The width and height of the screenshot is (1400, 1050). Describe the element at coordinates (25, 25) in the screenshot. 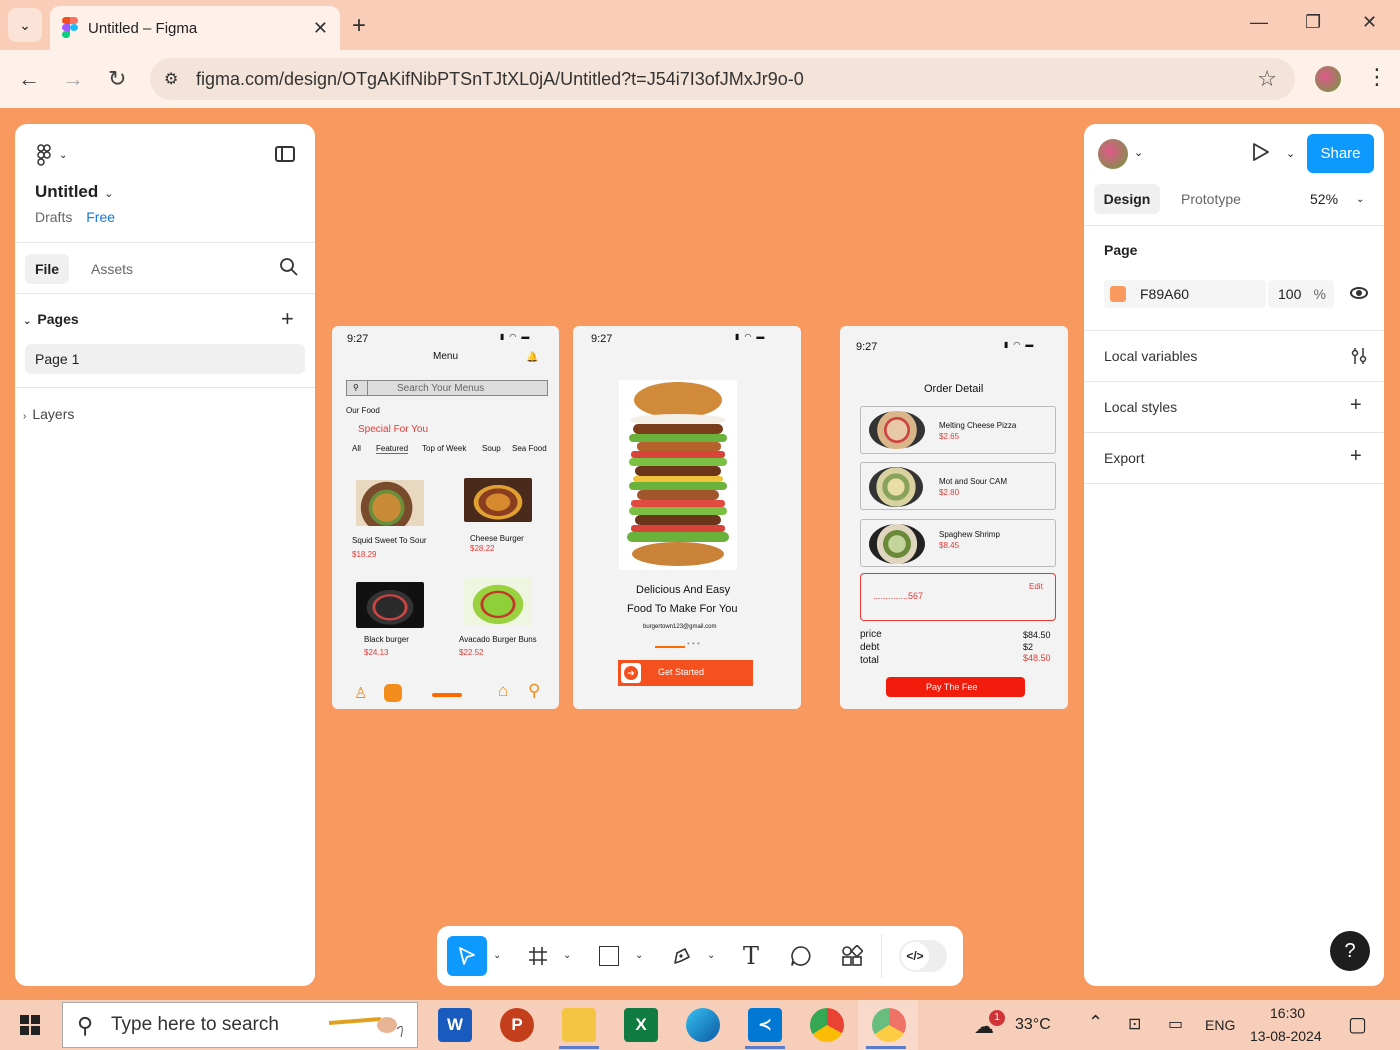

I see `tab-list-button: ⌄` at that location.